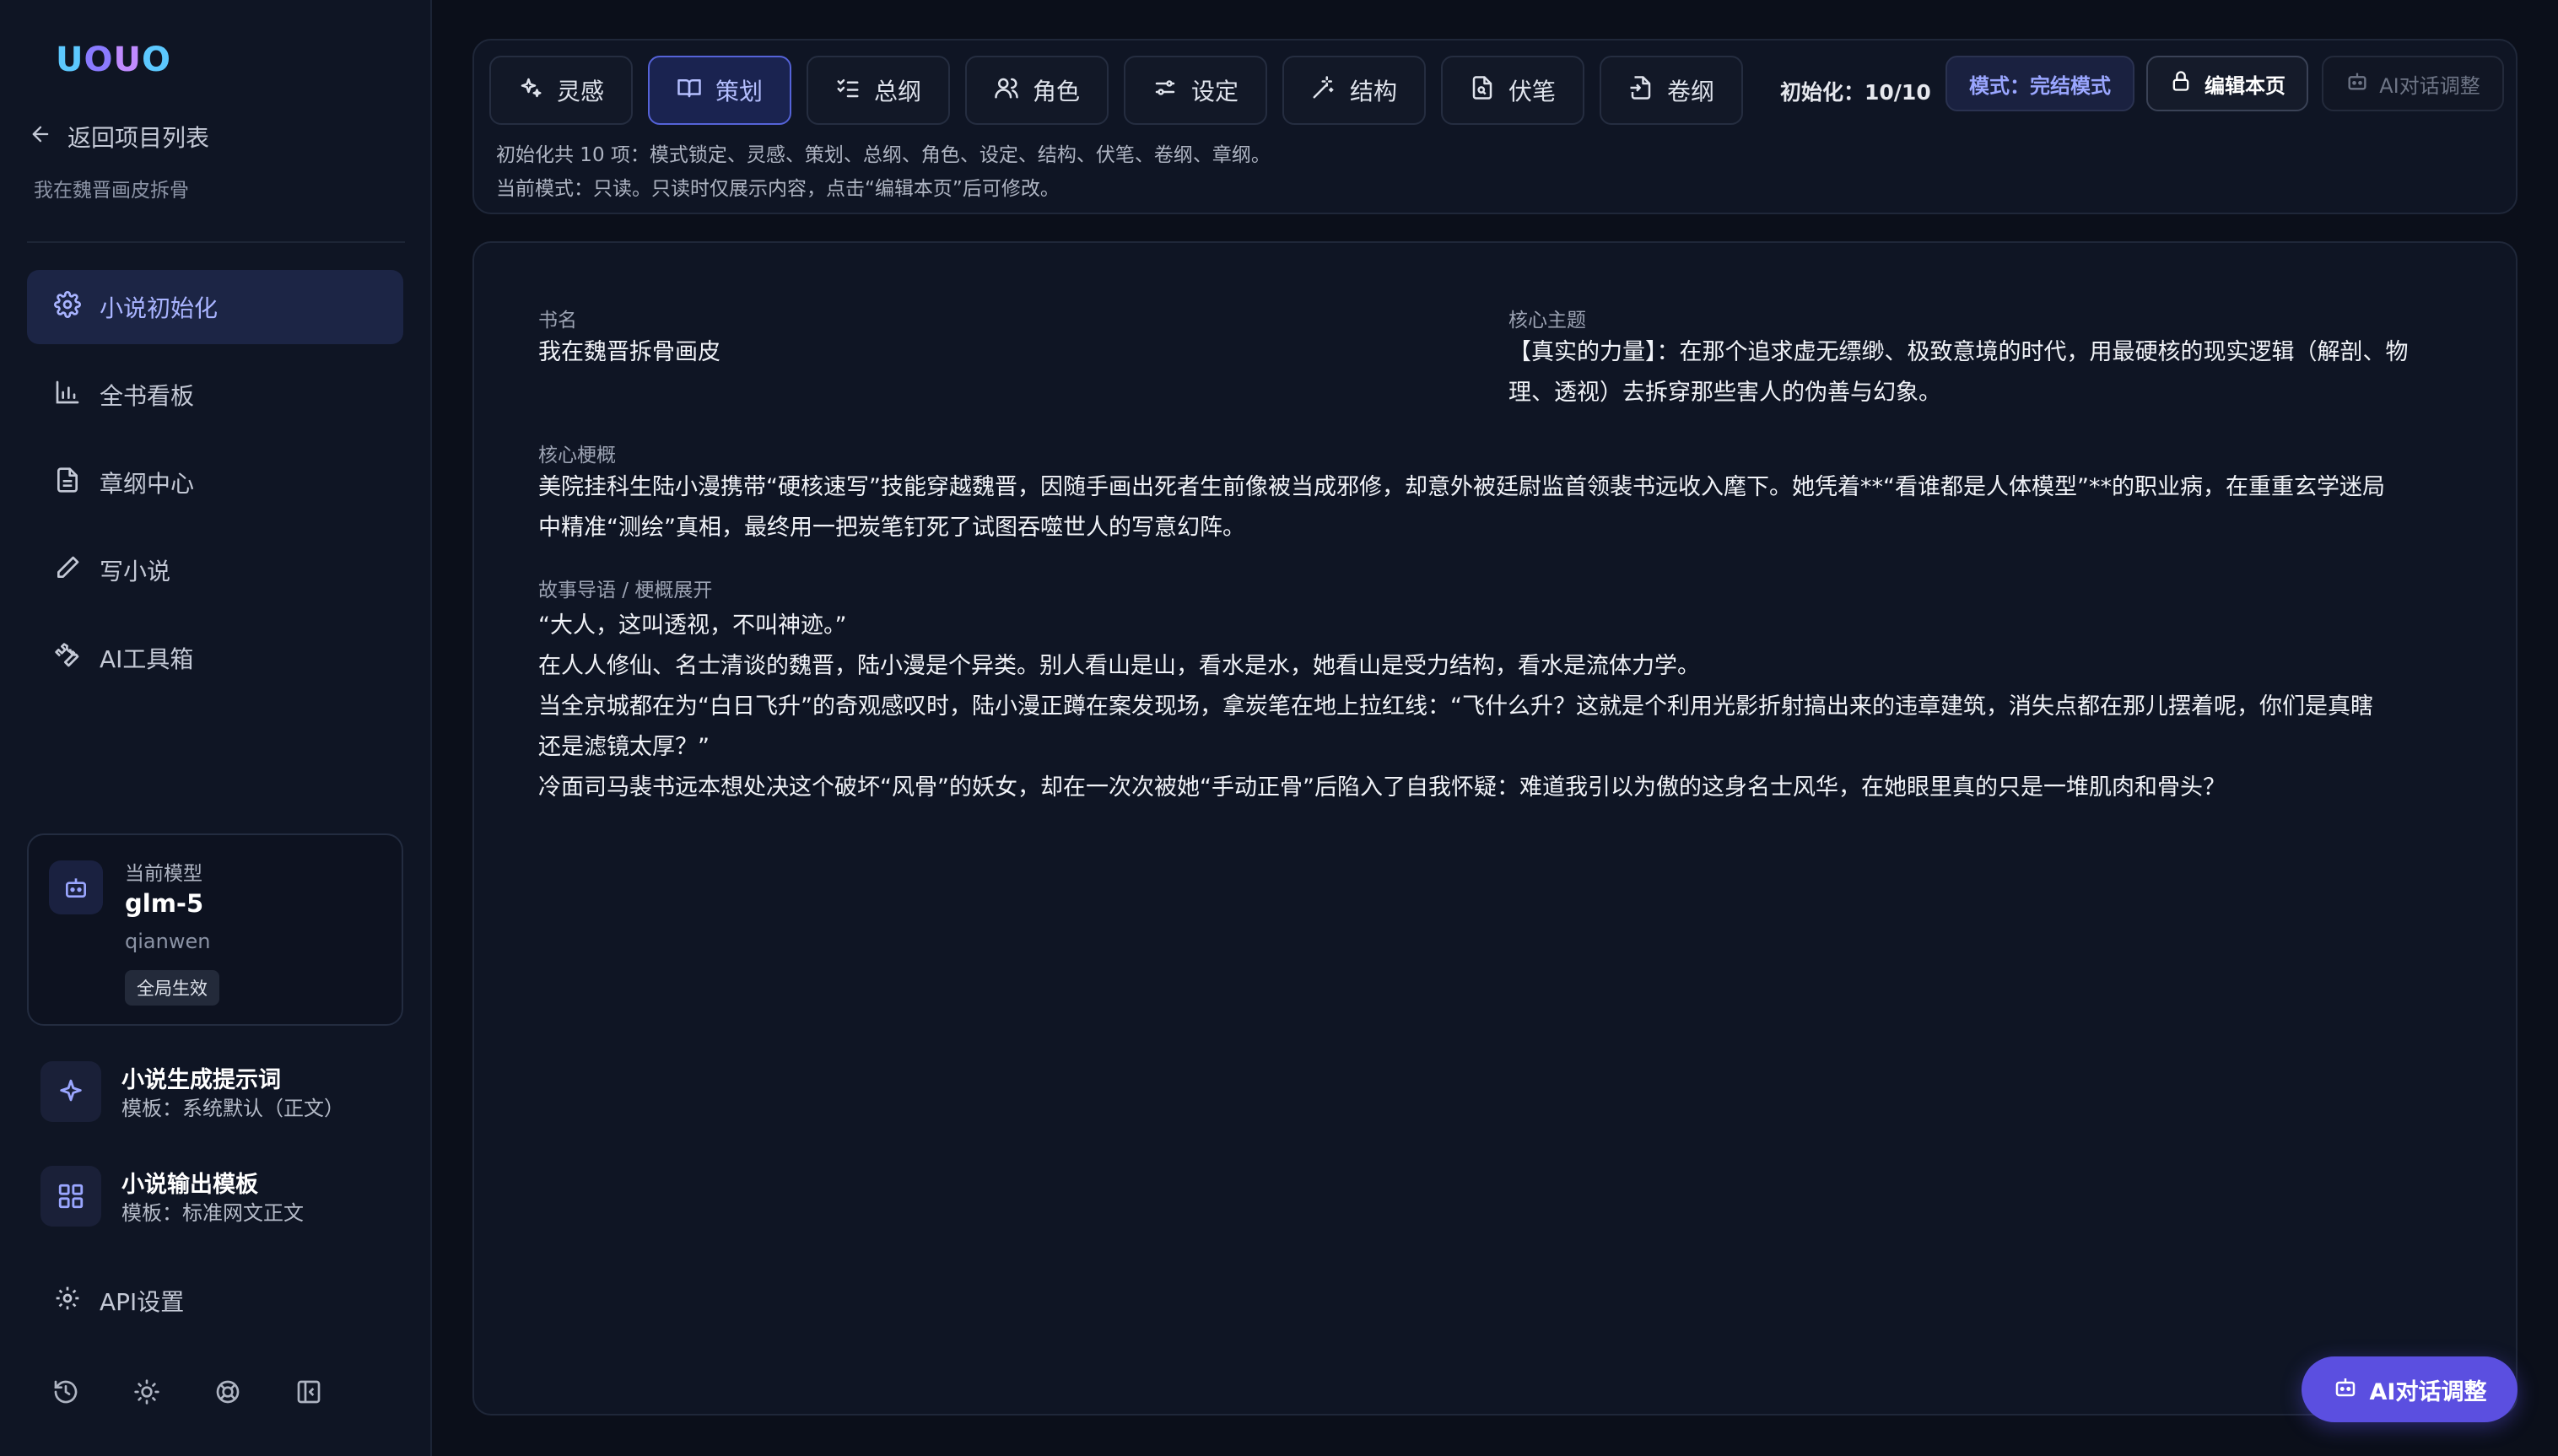 Image resolution: width=2558 pixels, height=1456 pixels. What do you see at coordinates (629, 352) in the screenshot?
I see `book-name-value: 我在魏晋拆骨画皮` at bounding box center [629, 352].